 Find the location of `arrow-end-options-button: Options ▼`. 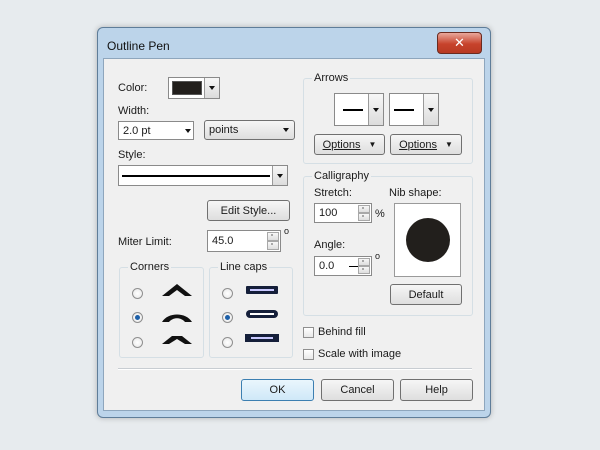

arrow-end-options-button: Options ▼ is located at coordinates (426, 144).